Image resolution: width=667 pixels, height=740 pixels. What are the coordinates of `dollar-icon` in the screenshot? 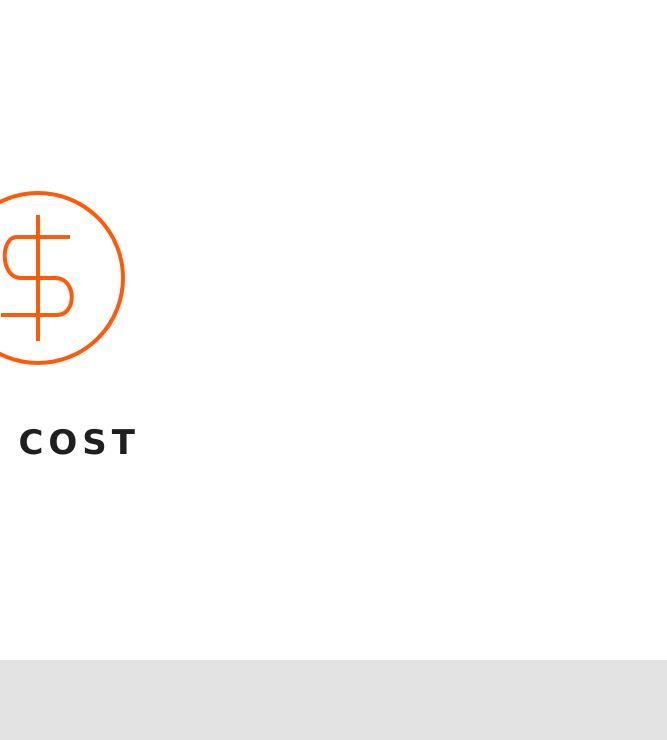 It's located at (62, 278).